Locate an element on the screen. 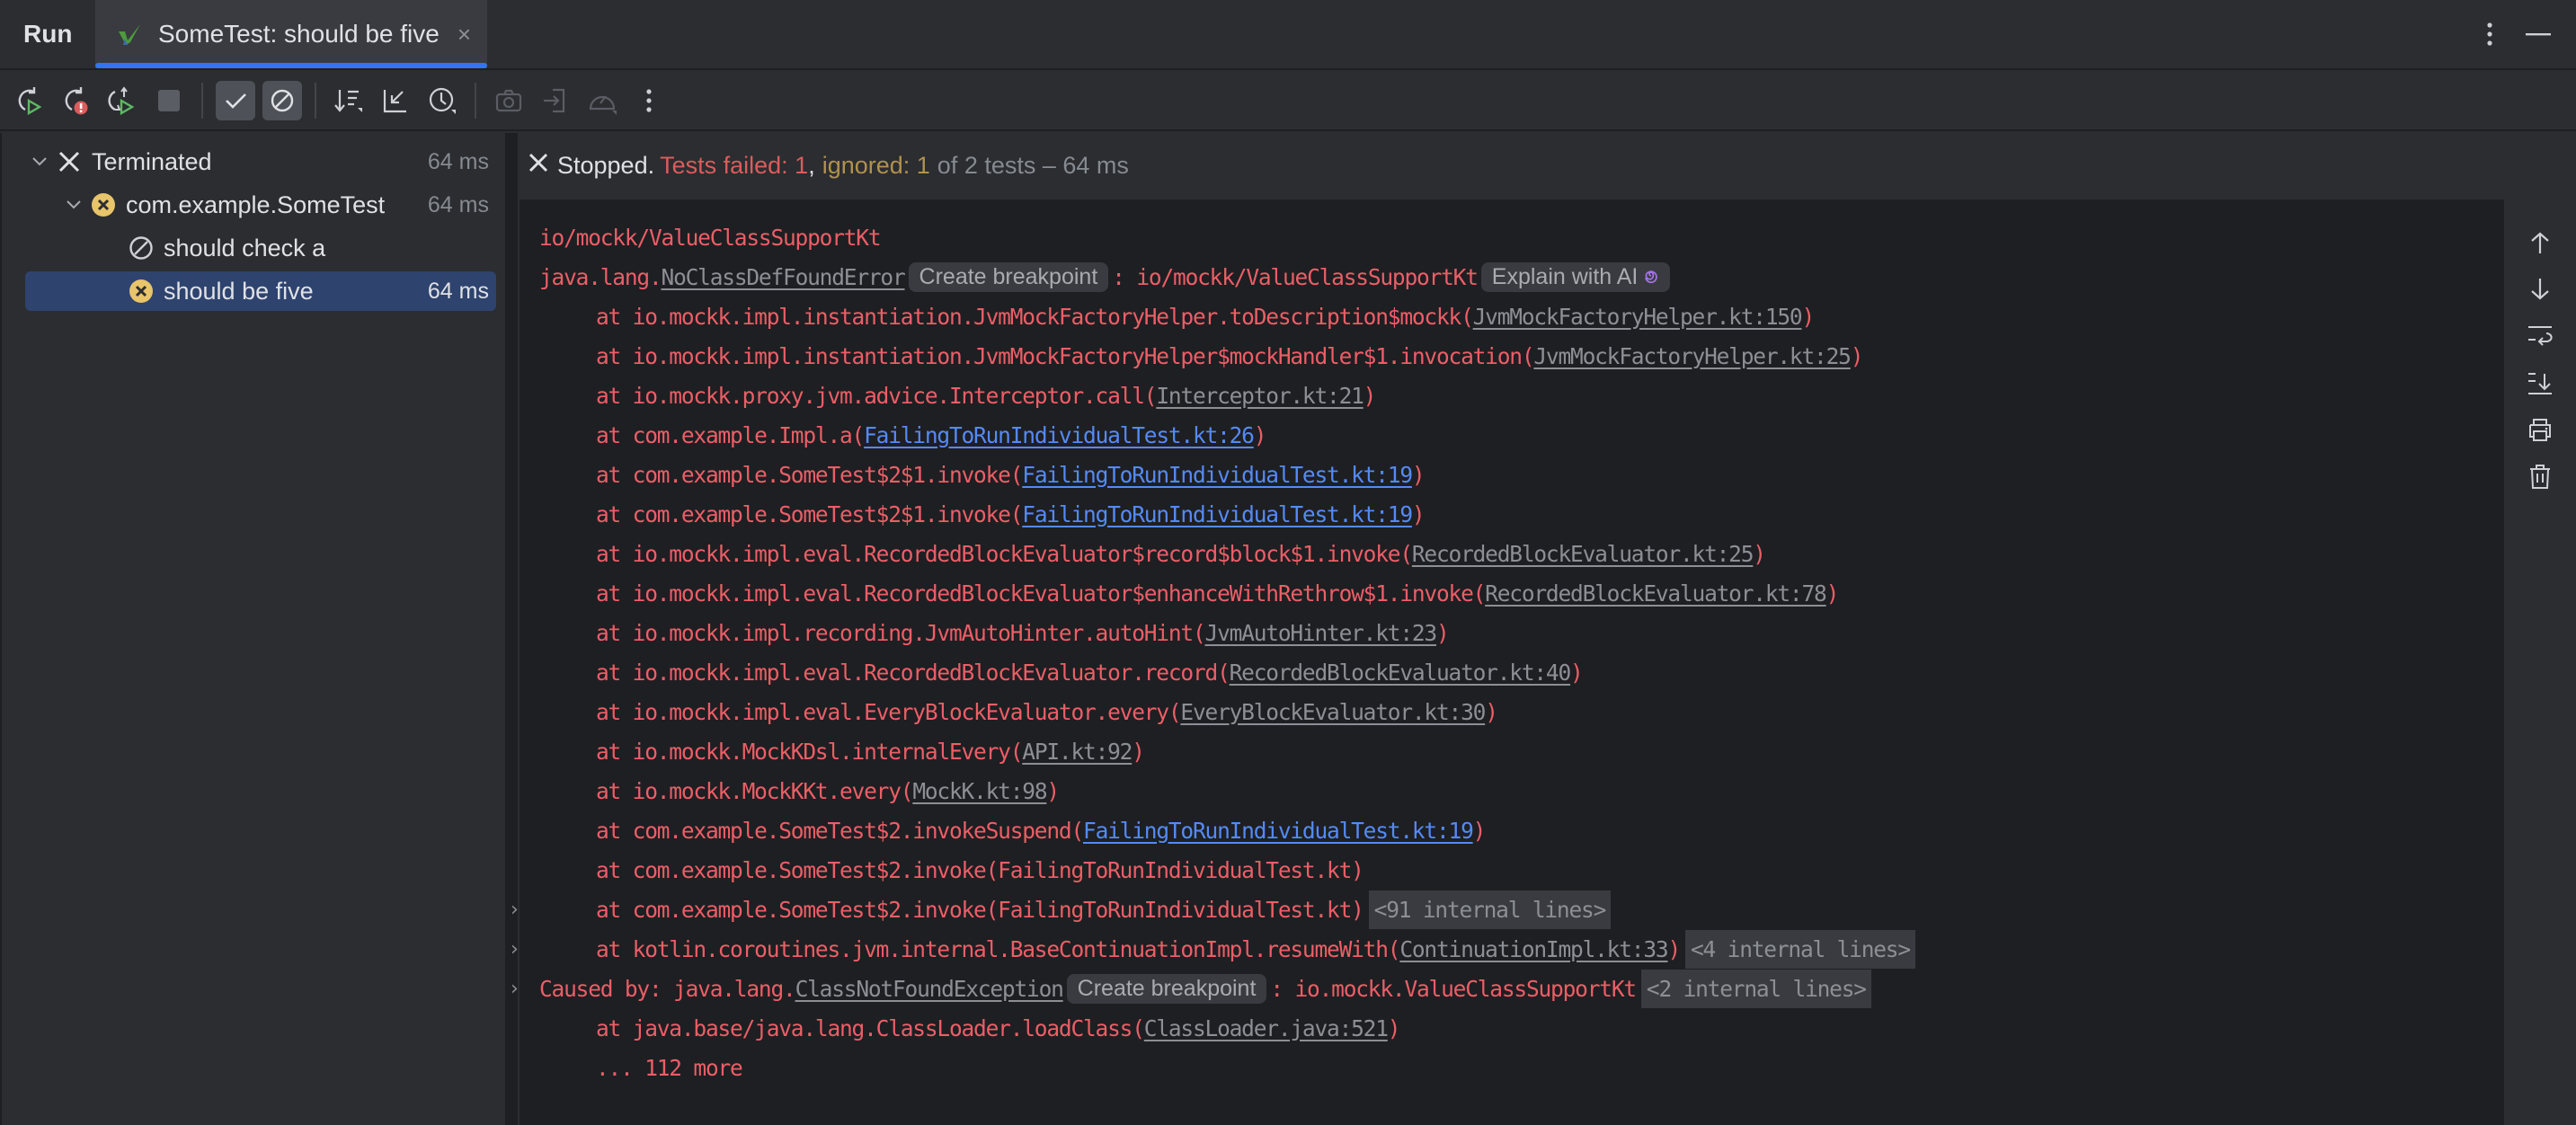  source-link: MockK.kt:98 is located at coordinates (979, 791).